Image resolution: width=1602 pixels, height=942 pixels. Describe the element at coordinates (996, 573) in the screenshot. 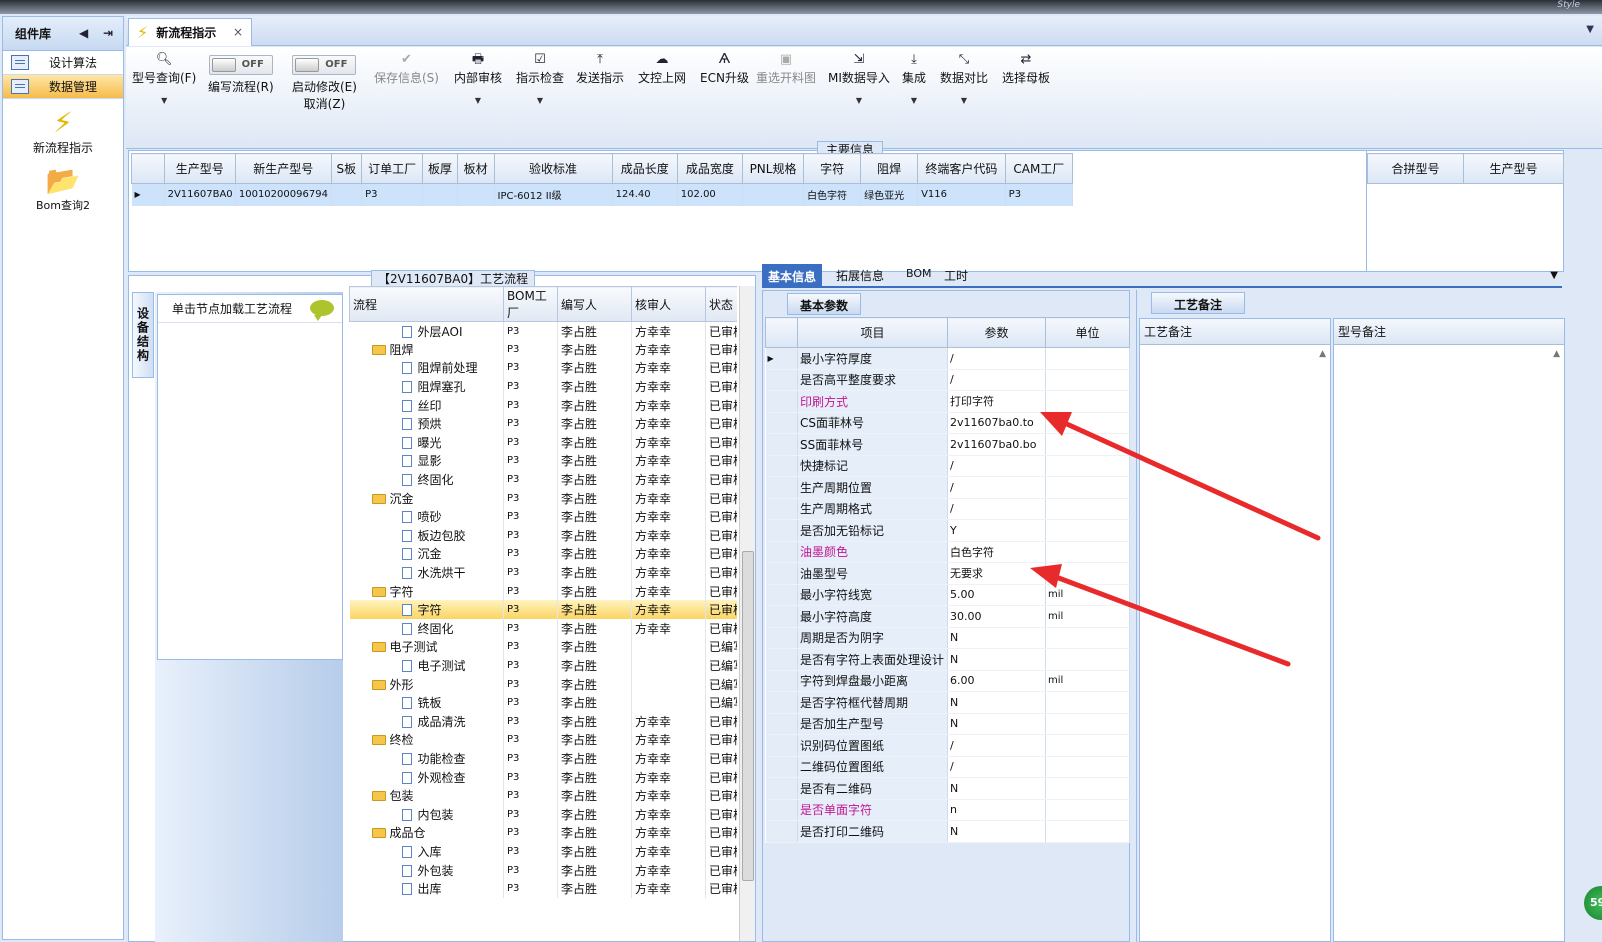

I see `param-value: 无要求` at that location.